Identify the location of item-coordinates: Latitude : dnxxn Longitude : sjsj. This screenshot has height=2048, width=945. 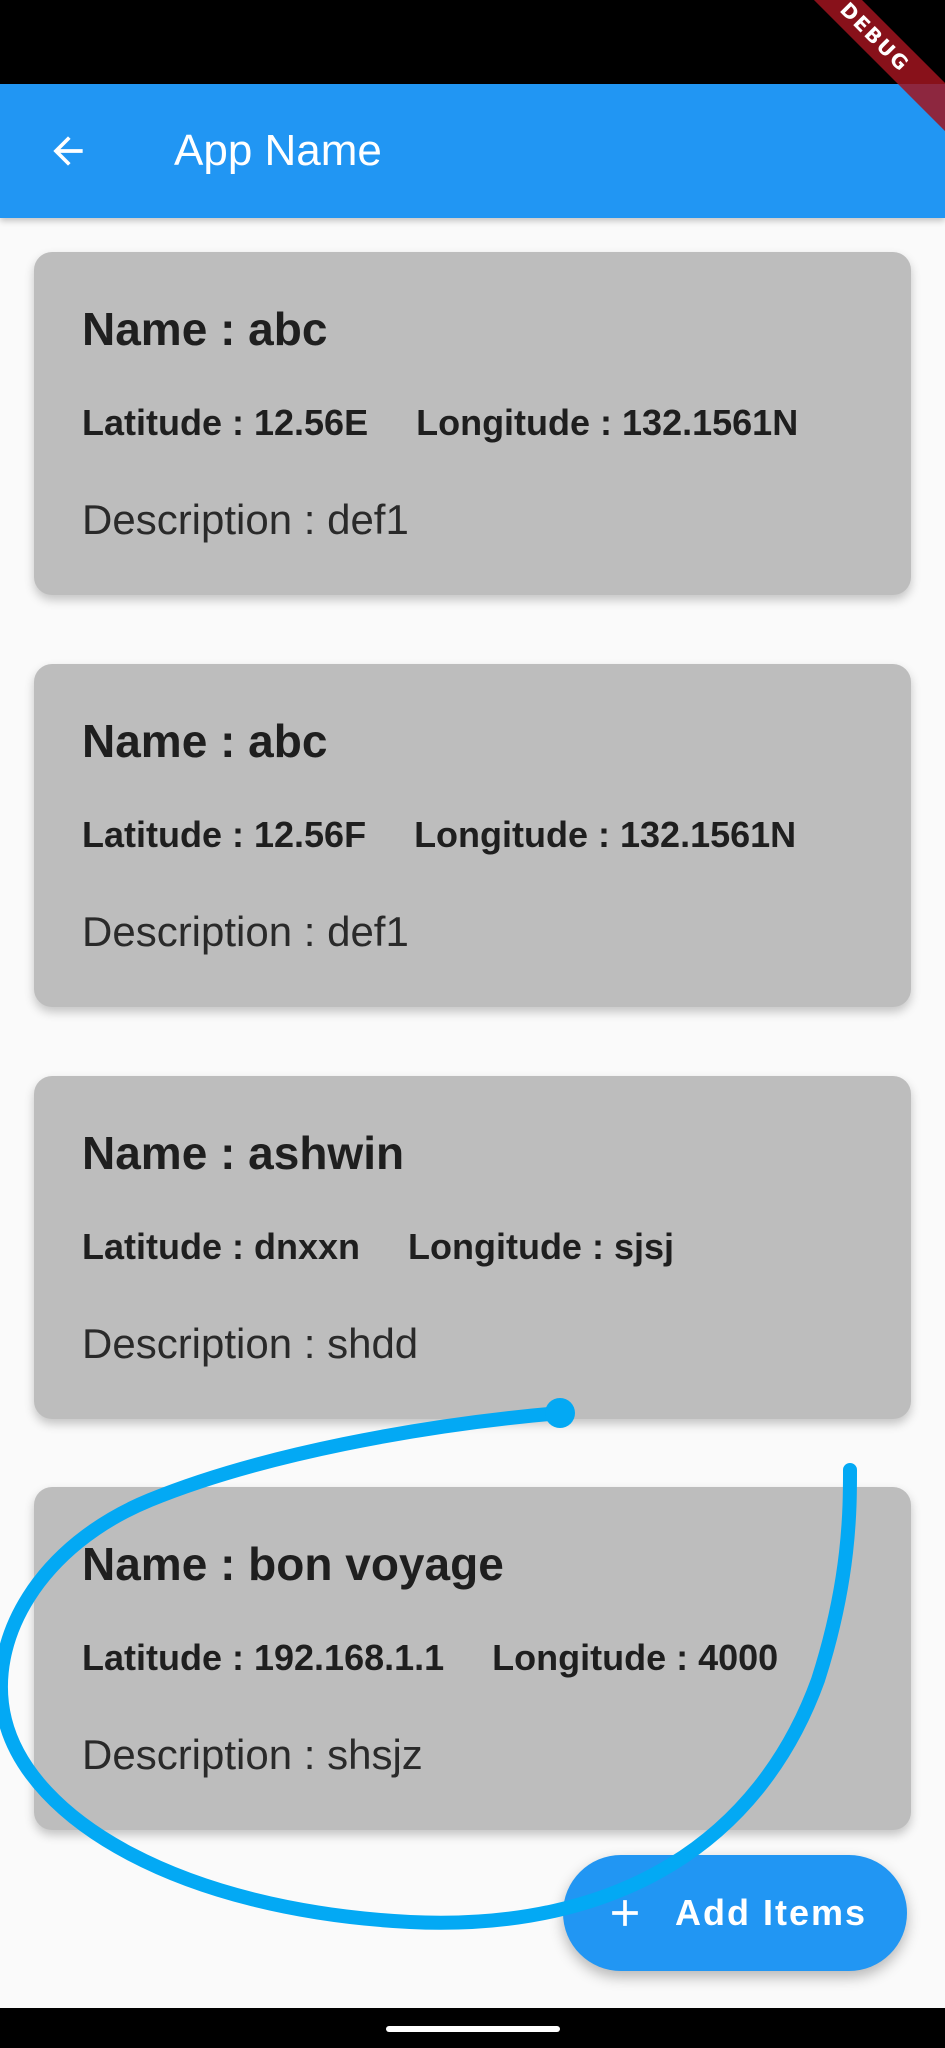
(378, 1247).